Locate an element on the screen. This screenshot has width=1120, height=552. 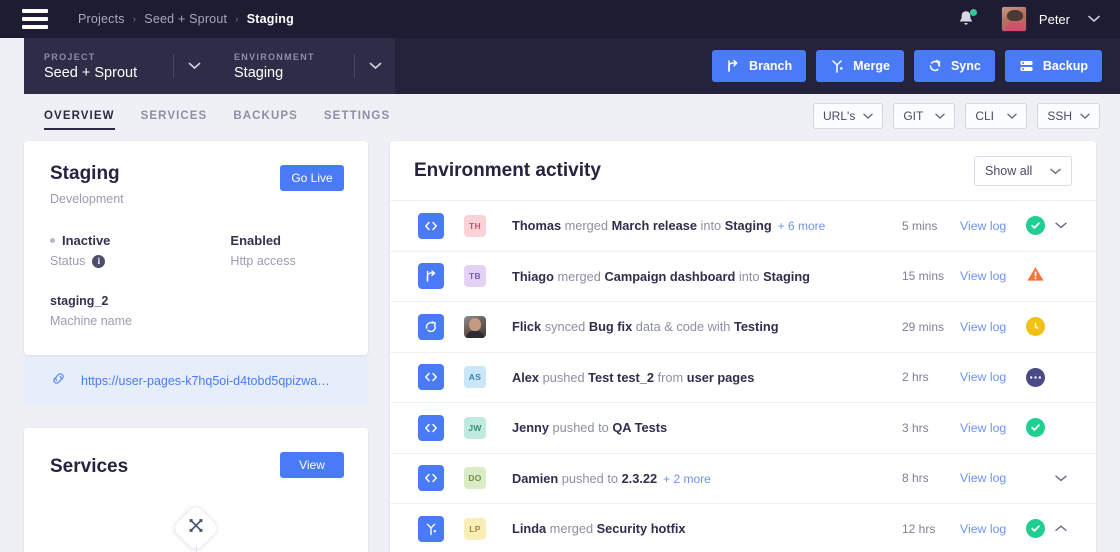
urls-dropdown: URL's is located at coordinates (848, 116).